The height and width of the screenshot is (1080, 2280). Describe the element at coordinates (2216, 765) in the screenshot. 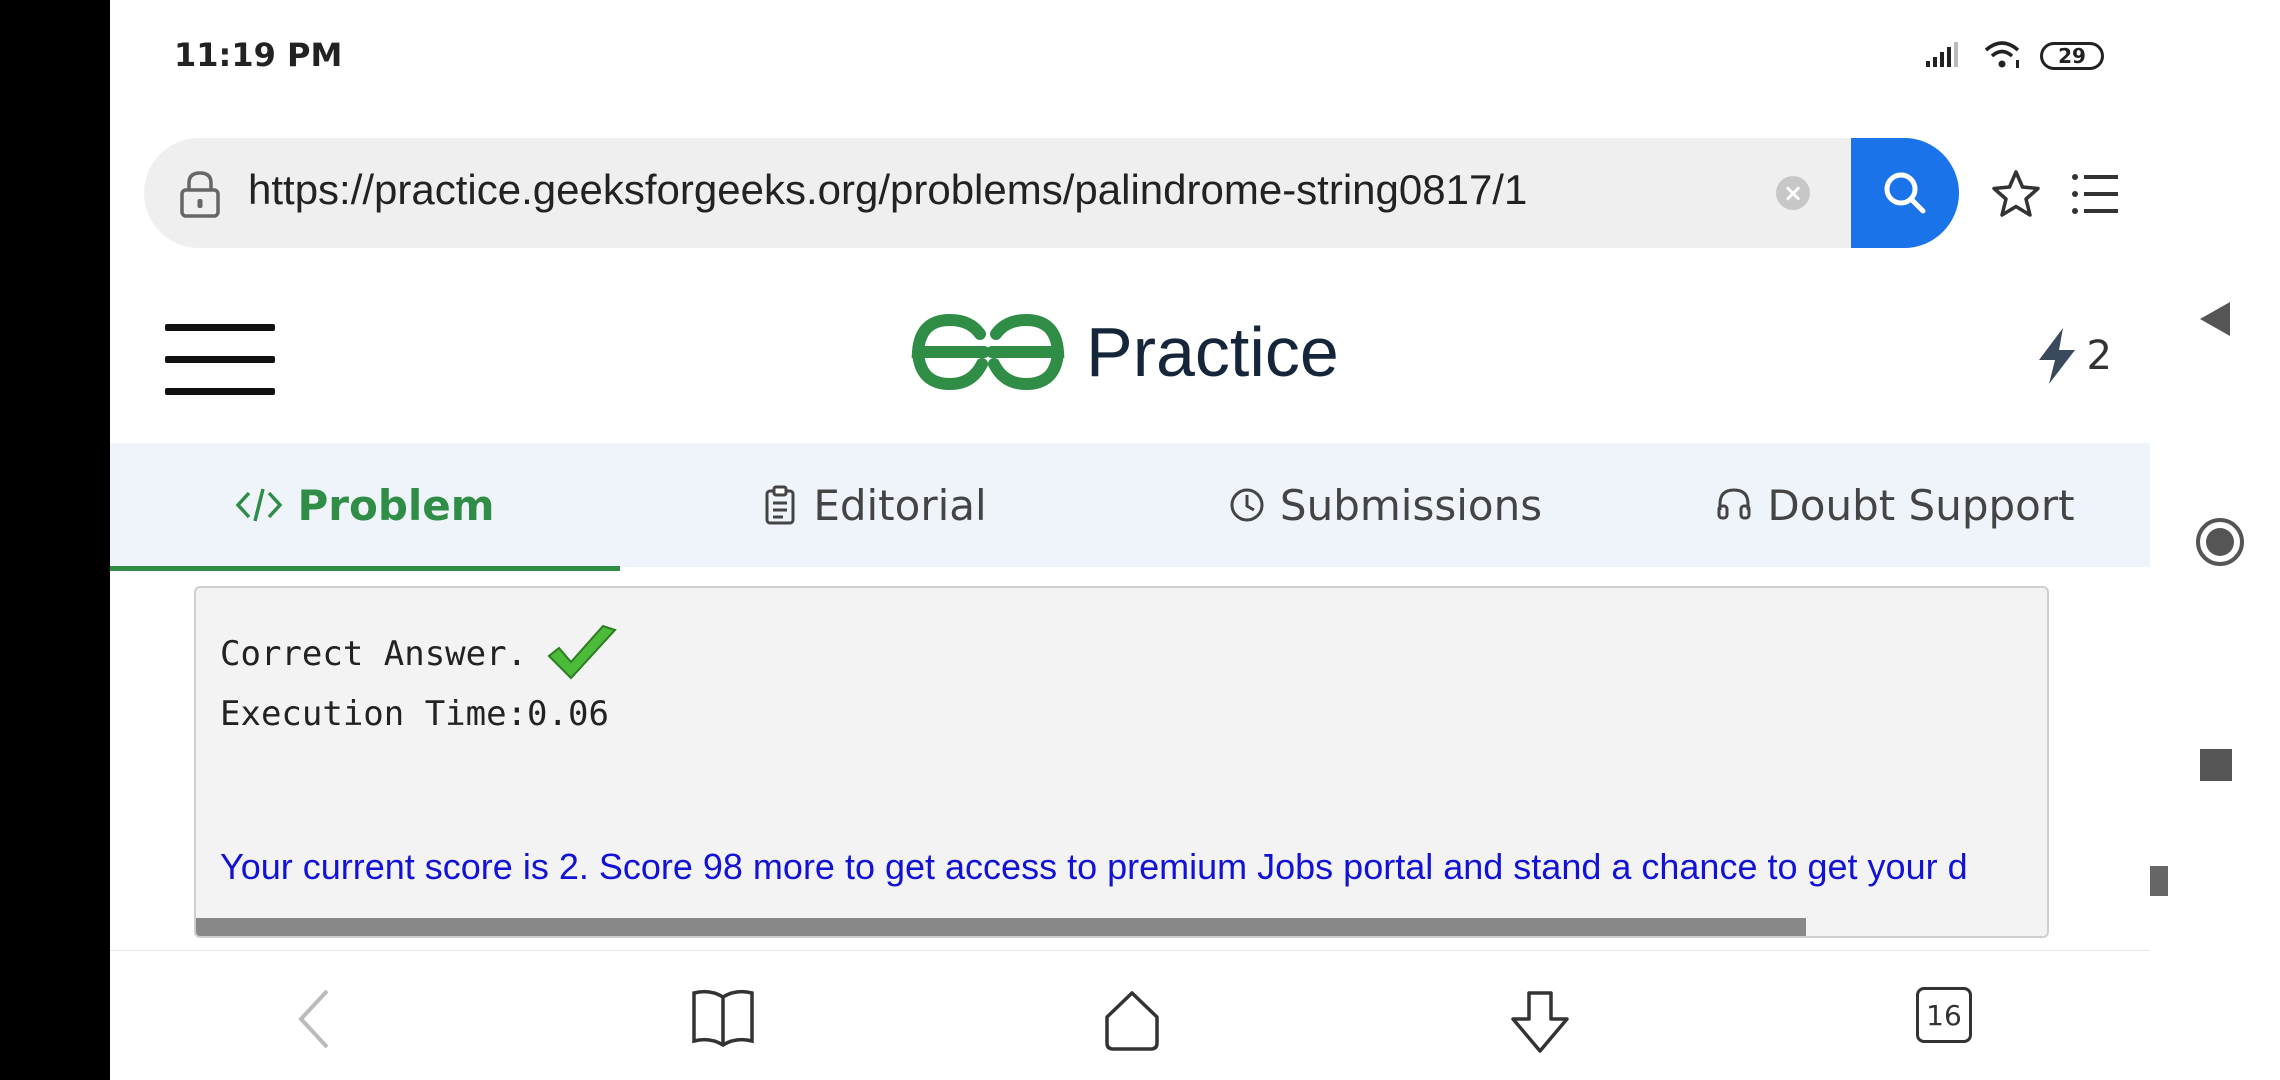

I see `system-recents-icon` at that location.